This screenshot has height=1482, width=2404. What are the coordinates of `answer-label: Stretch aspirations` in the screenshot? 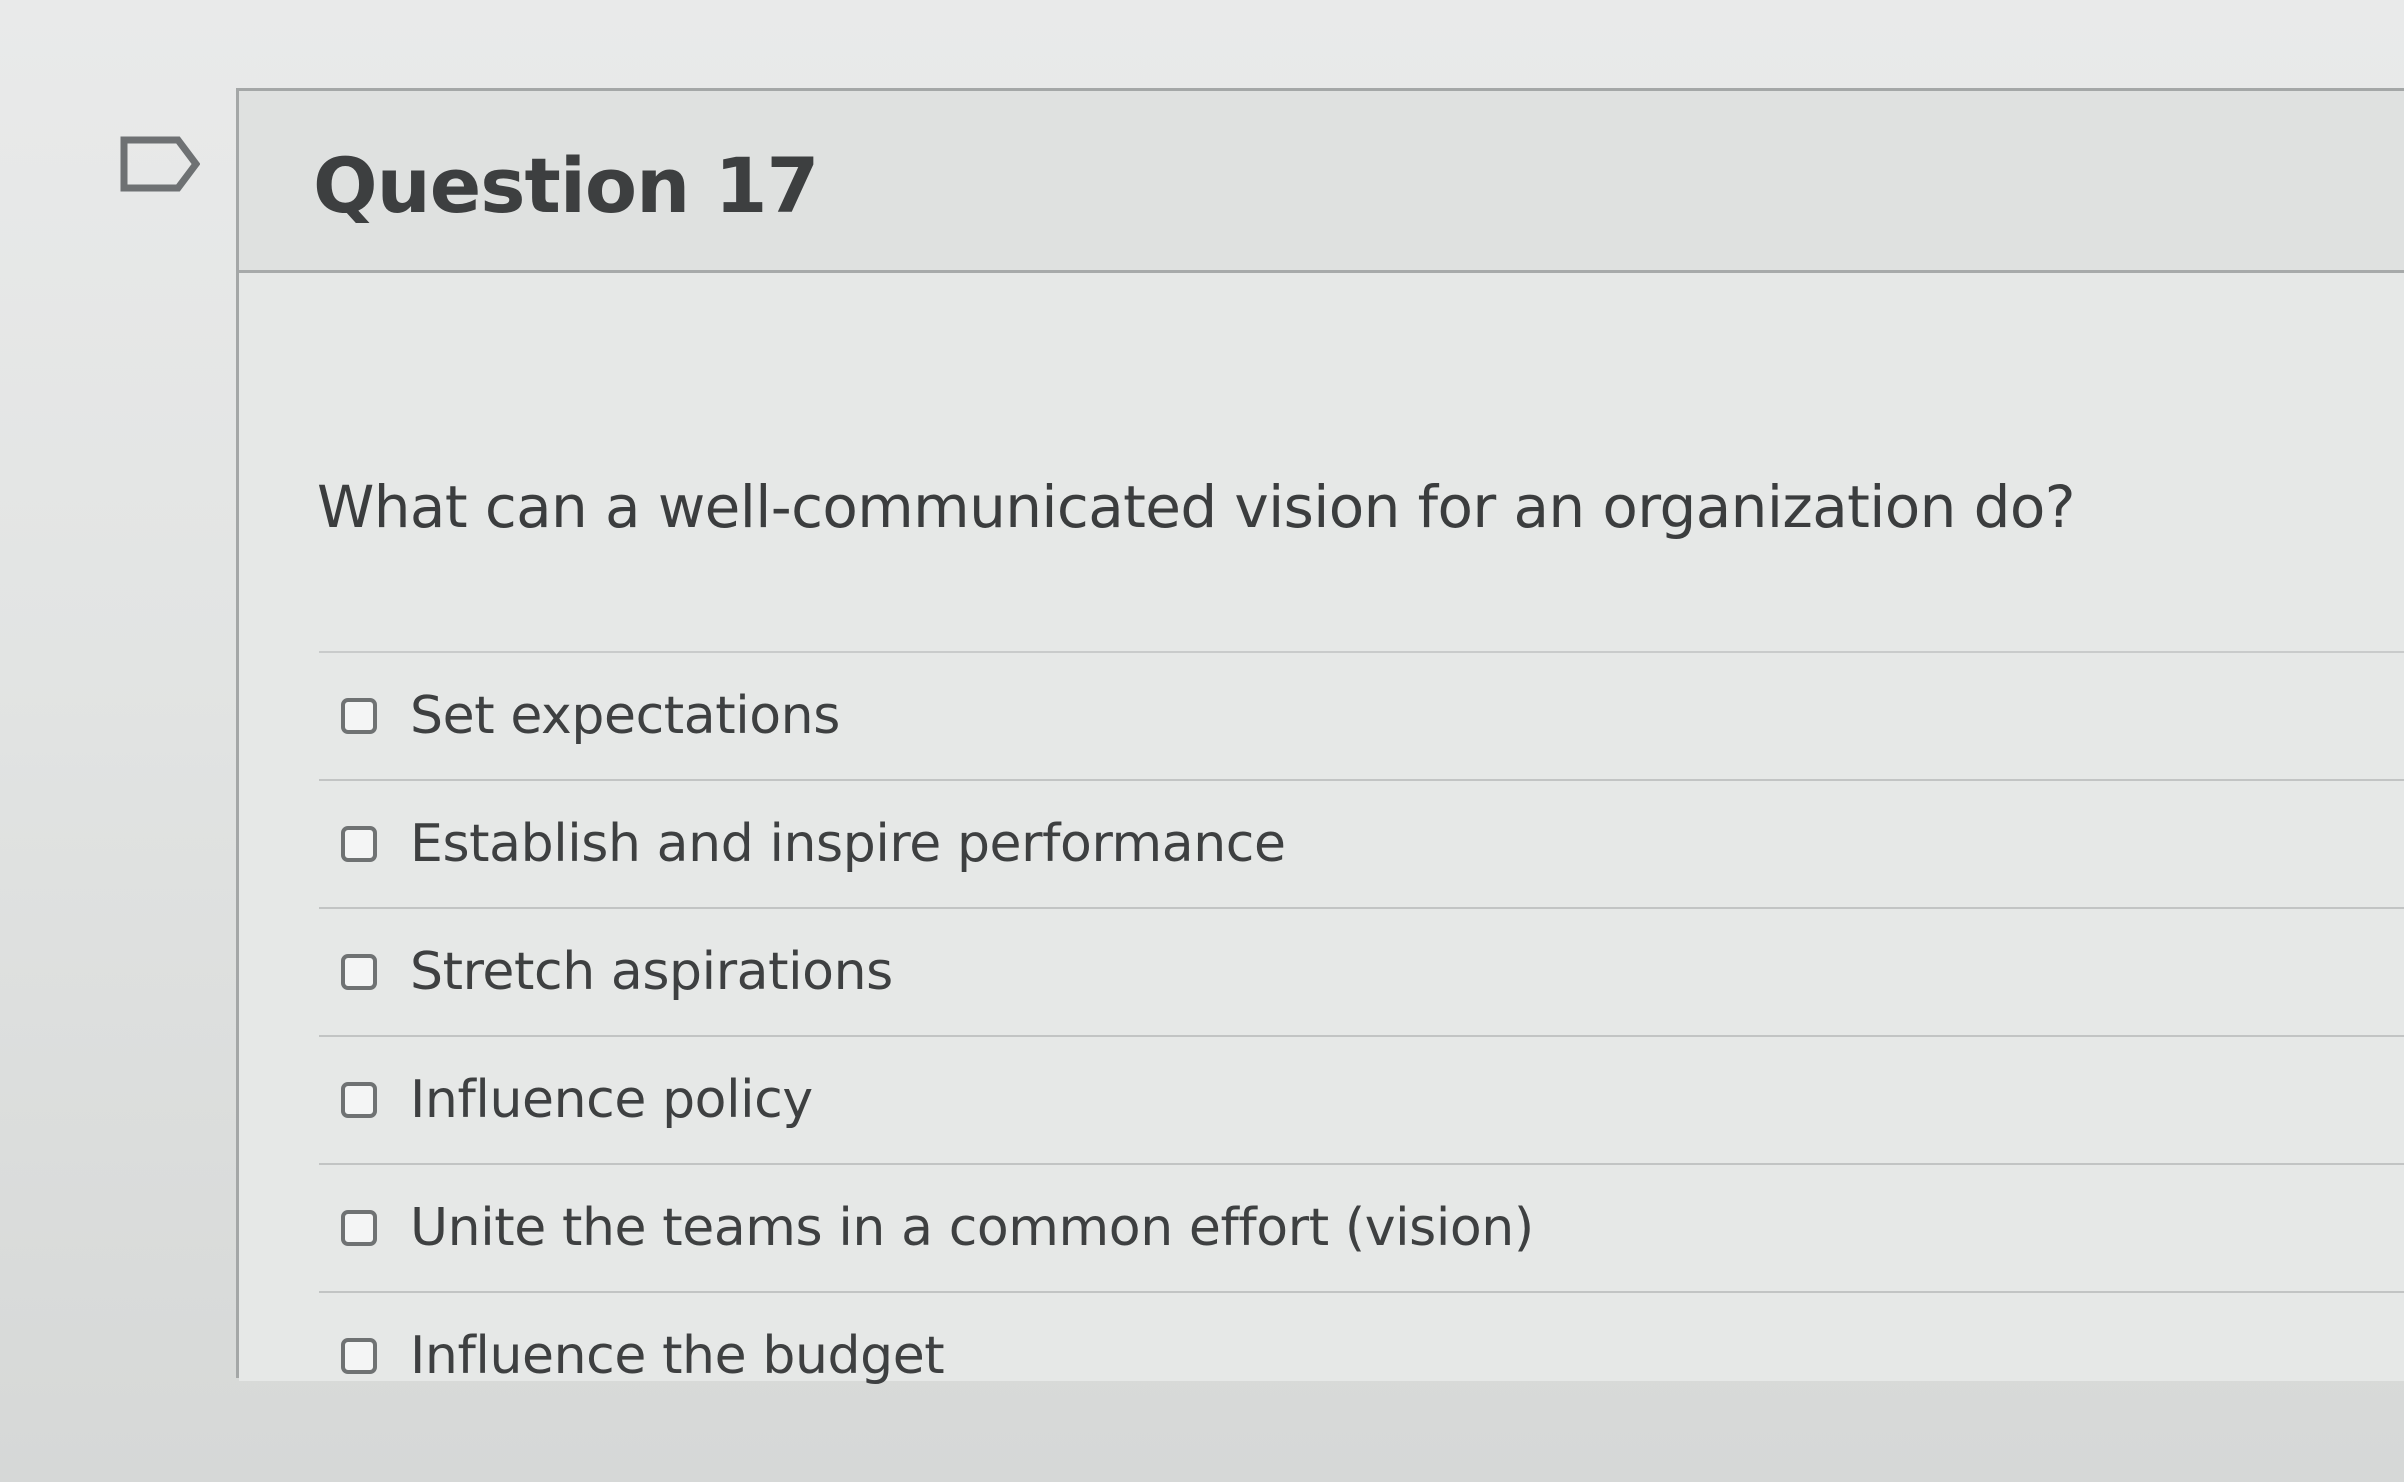 It's located at (651, 972).